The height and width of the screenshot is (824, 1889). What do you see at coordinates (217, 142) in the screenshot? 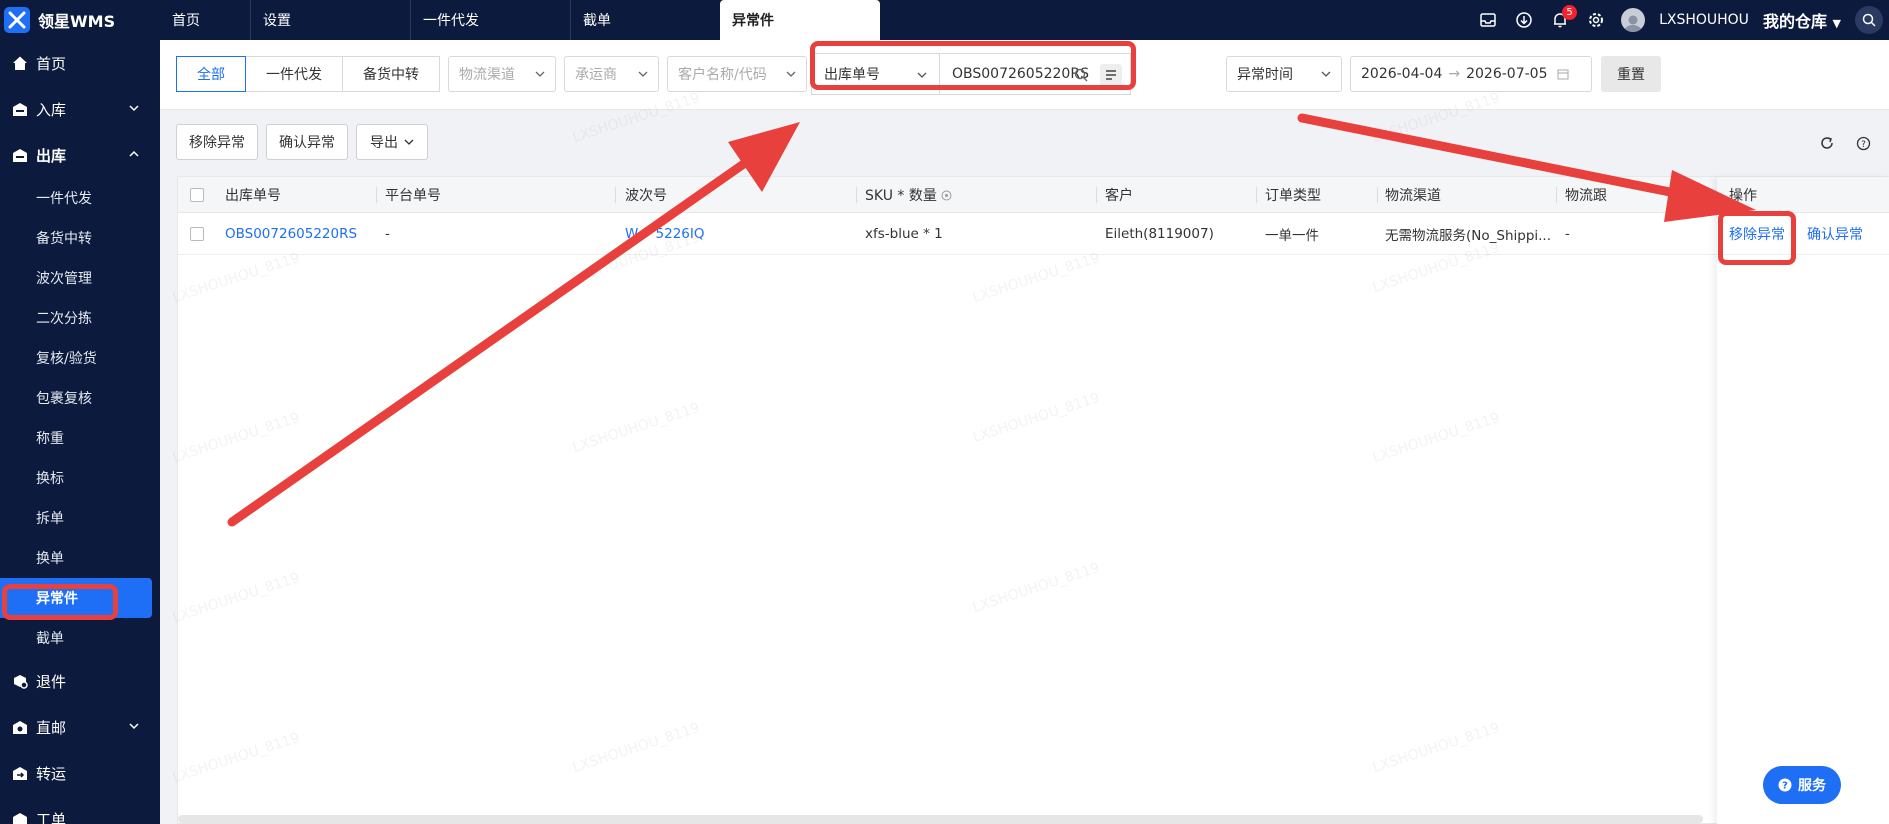
I see `remove-exception-button: 移除异常` at bounding box center [217, 142].